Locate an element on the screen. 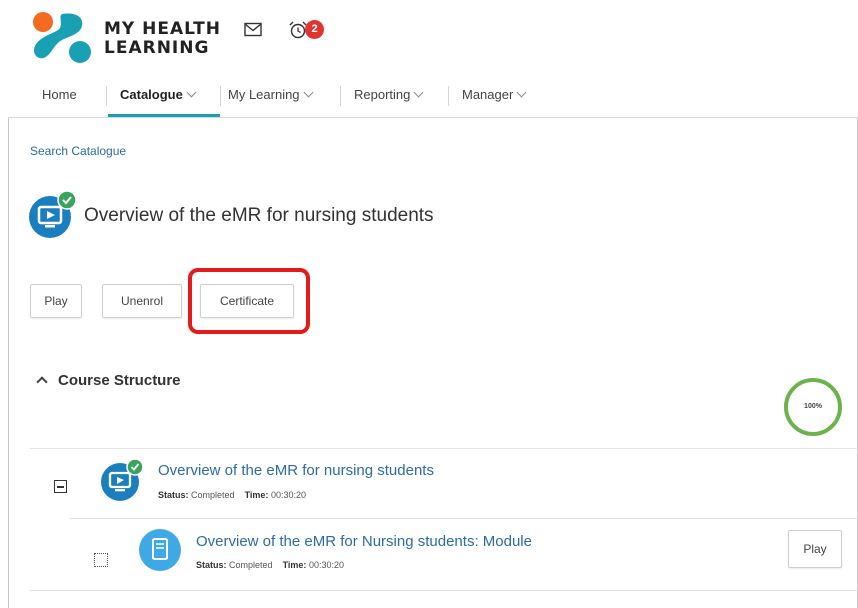 Image resolution: width=858 pixels, height=608 pixels. nav-home: Home is located at coordinates (59, 98).